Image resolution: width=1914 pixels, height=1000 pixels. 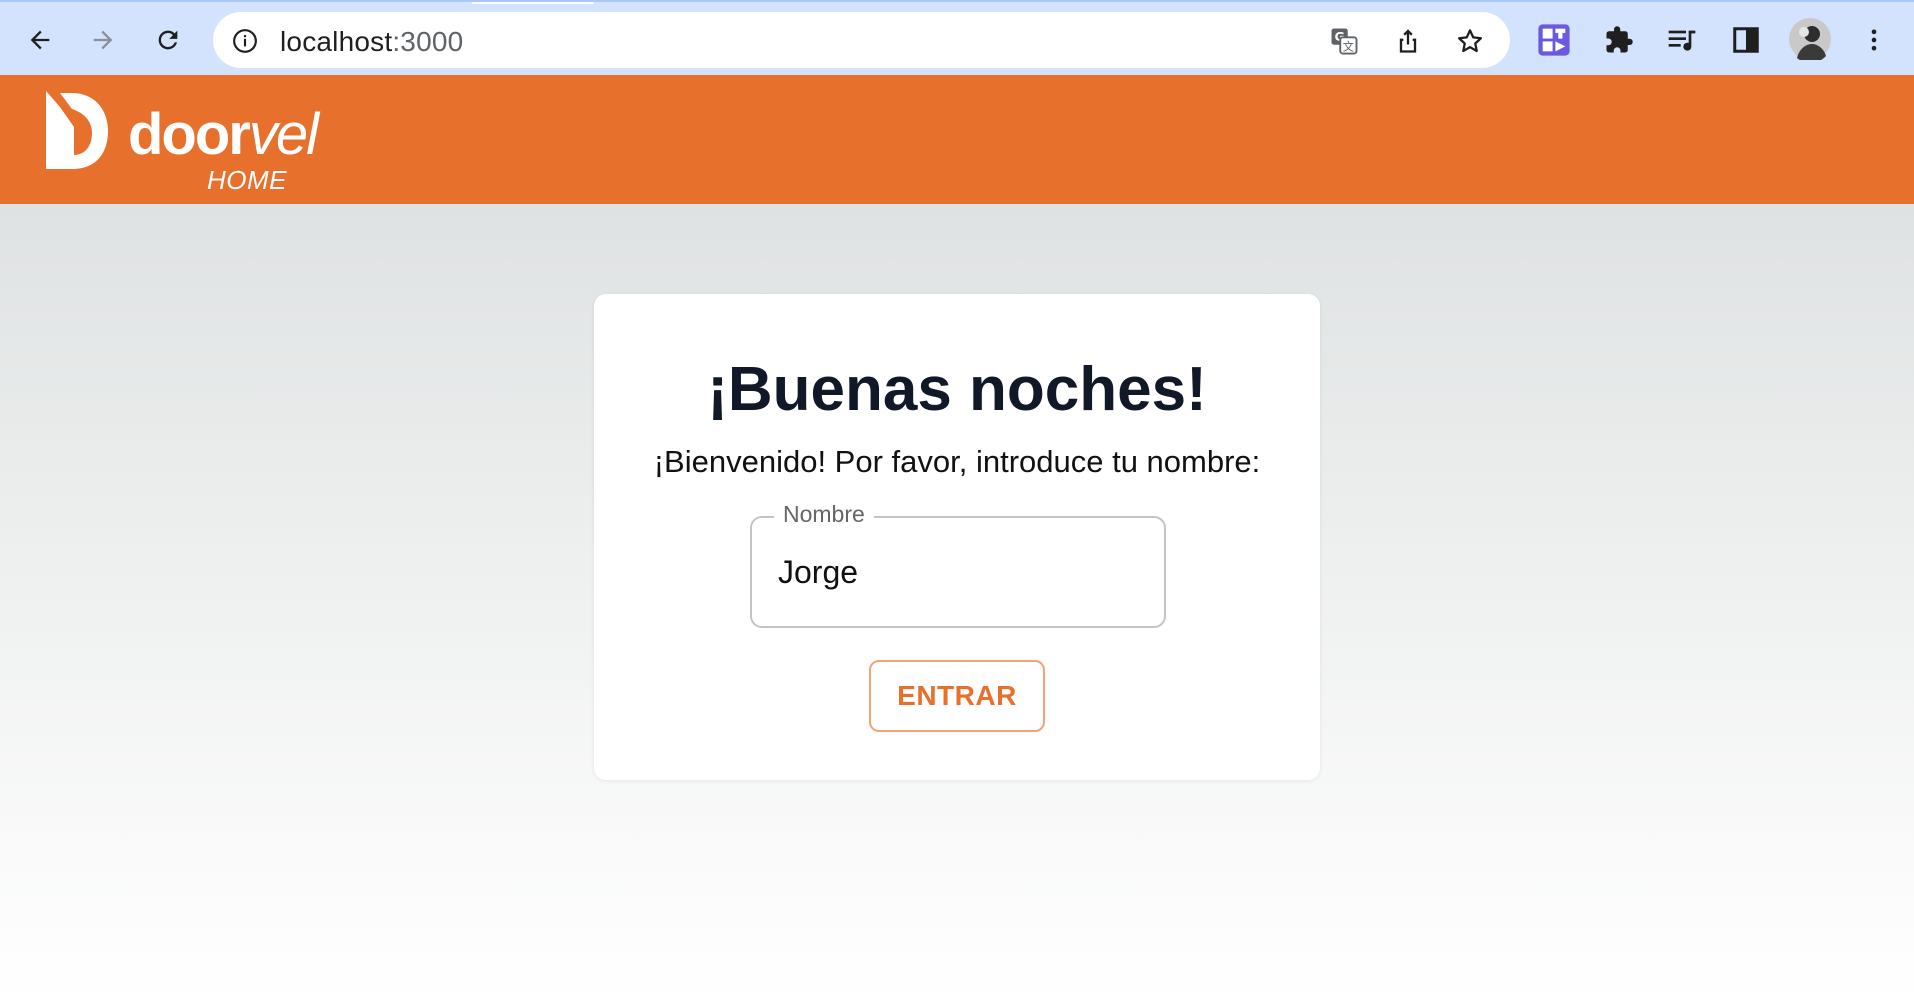 I want to click on address-bar: localhost:3000 G 文, so click(x=861, y=40).